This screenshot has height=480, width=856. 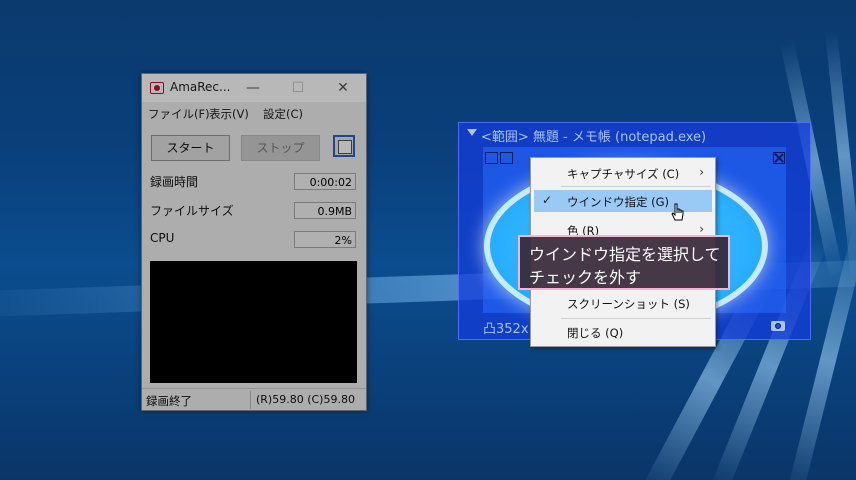 I want to click on menu-item-window-select: ✓ ウインドウ指定 (G), so click(x=623, y=201).